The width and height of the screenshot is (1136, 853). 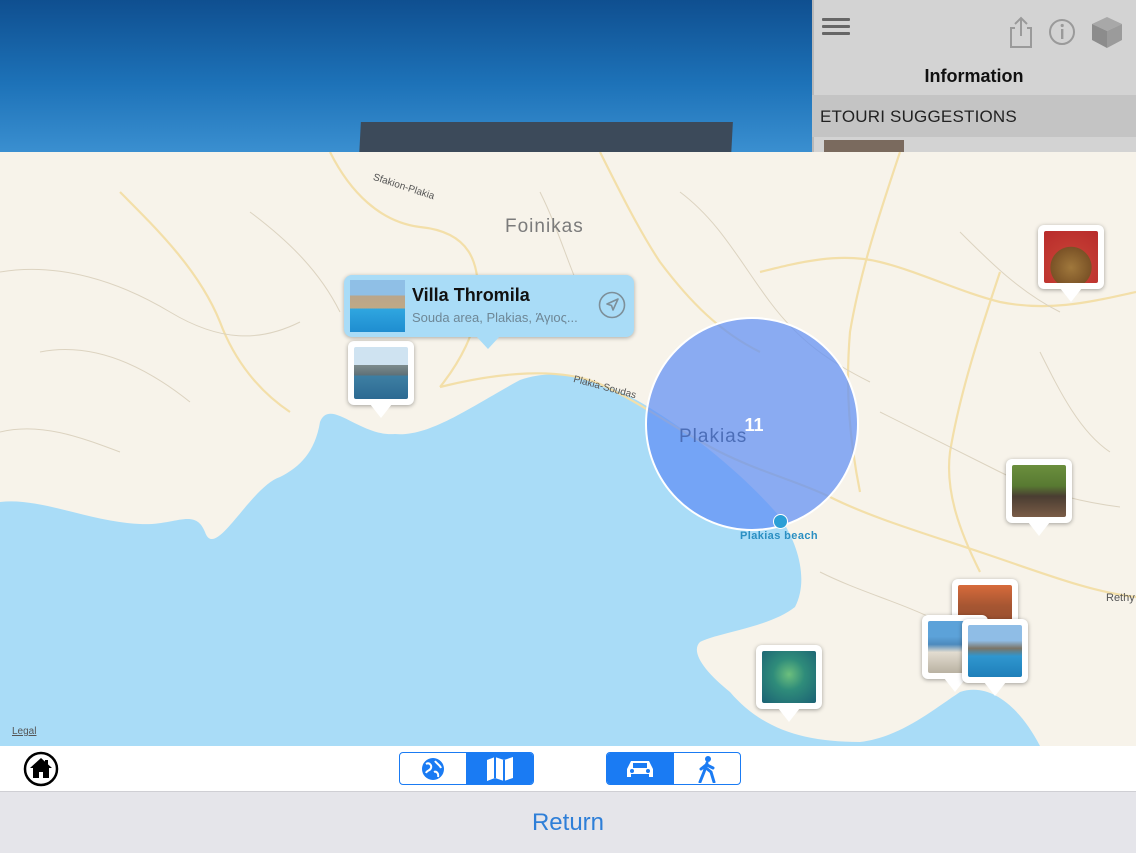 I want to click on menu-icon, so click(x=836, y=29).